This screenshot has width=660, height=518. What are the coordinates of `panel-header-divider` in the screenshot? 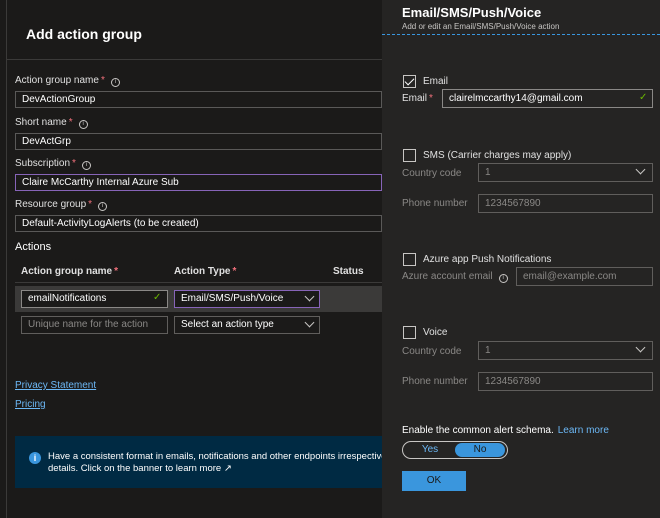 It's located at (521, 34).